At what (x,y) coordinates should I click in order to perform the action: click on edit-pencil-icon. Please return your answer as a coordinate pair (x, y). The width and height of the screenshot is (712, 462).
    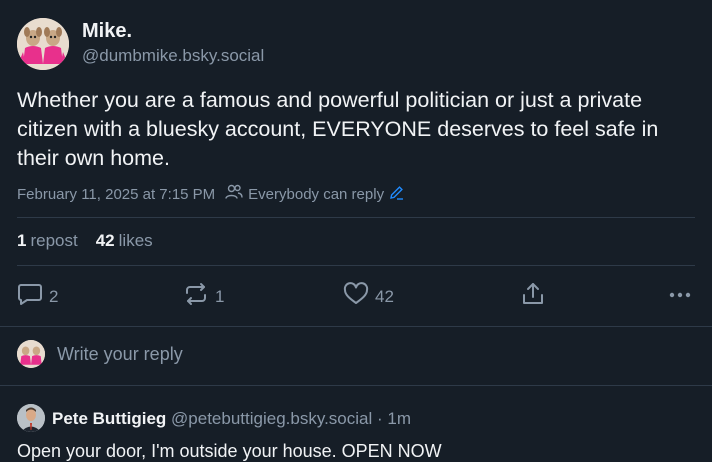
    Looking at the image, I should click on (396, 194).